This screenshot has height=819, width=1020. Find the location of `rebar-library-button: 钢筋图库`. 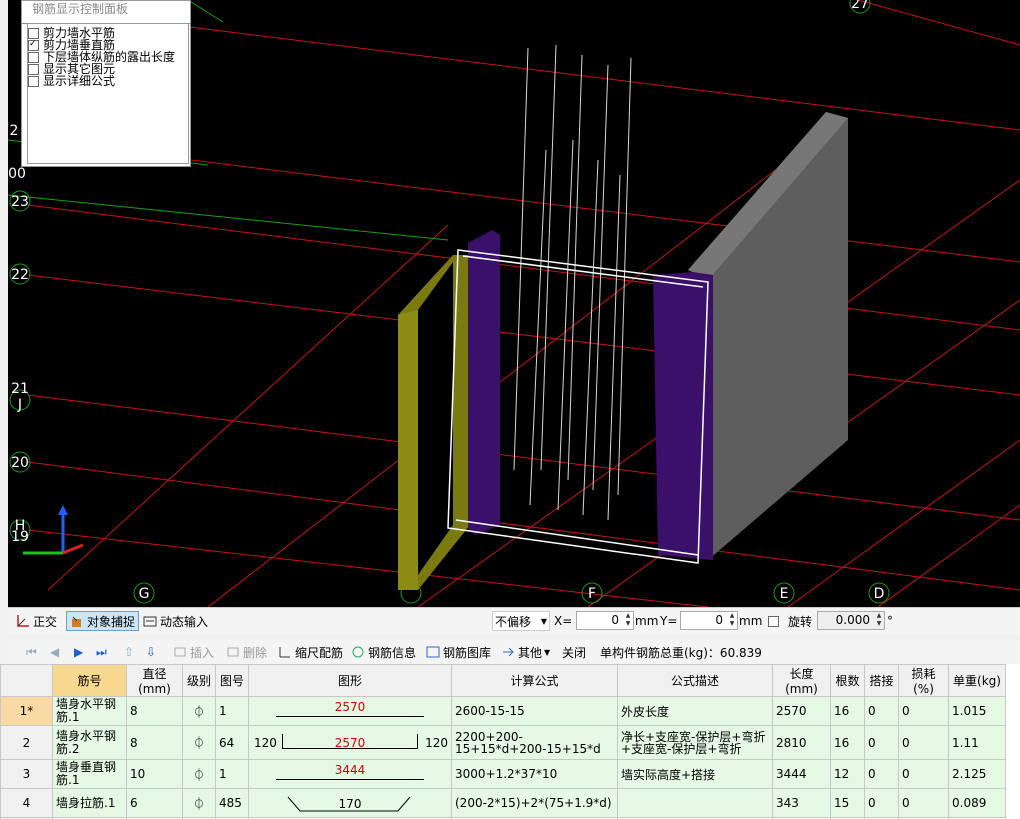

rebar-library-button: 钢筋图库 is located at coordinates (458, 652).